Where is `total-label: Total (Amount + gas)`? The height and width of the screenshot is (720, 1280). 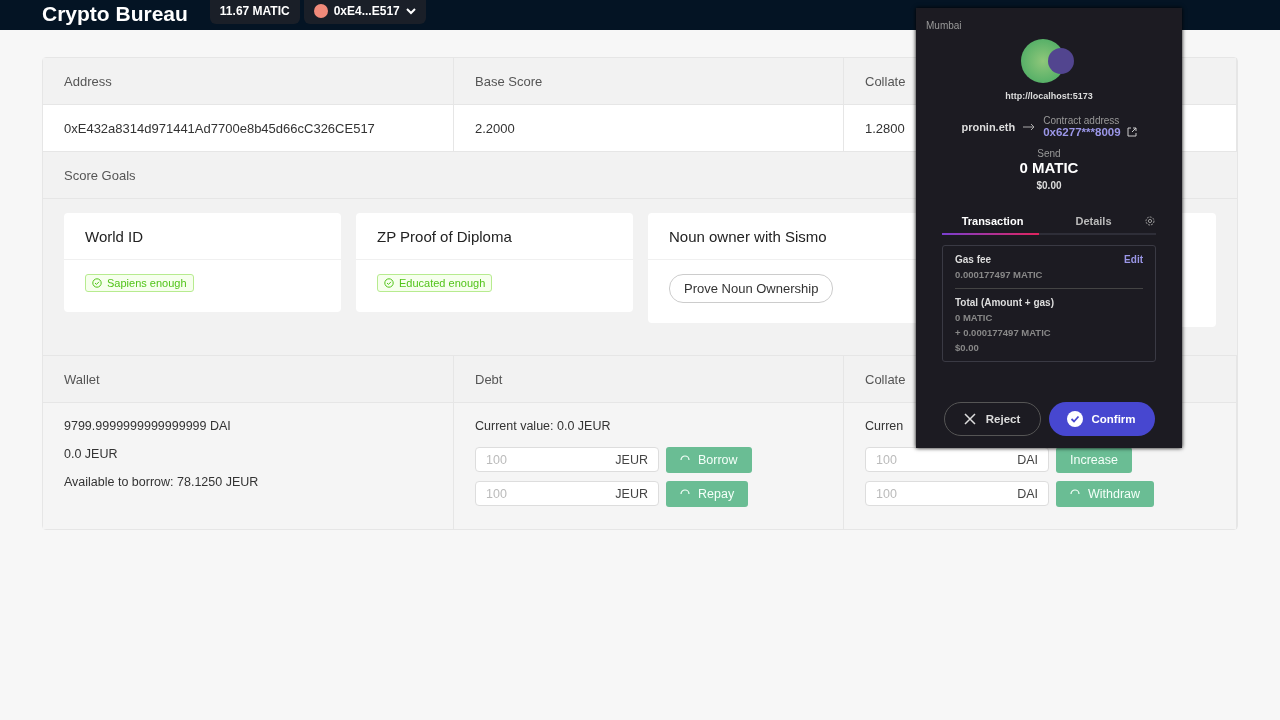
total-label: Total (Amount + gas) is located at coordinates (1005, 302).